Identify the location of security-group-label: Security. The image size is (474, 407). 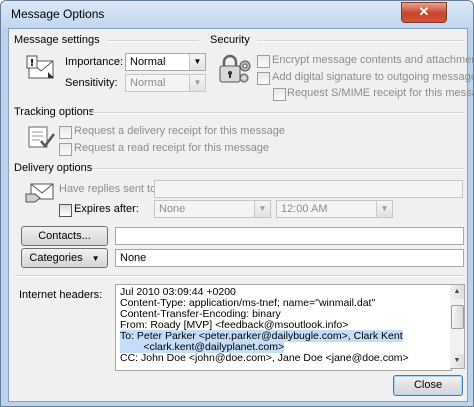
(230, 40).